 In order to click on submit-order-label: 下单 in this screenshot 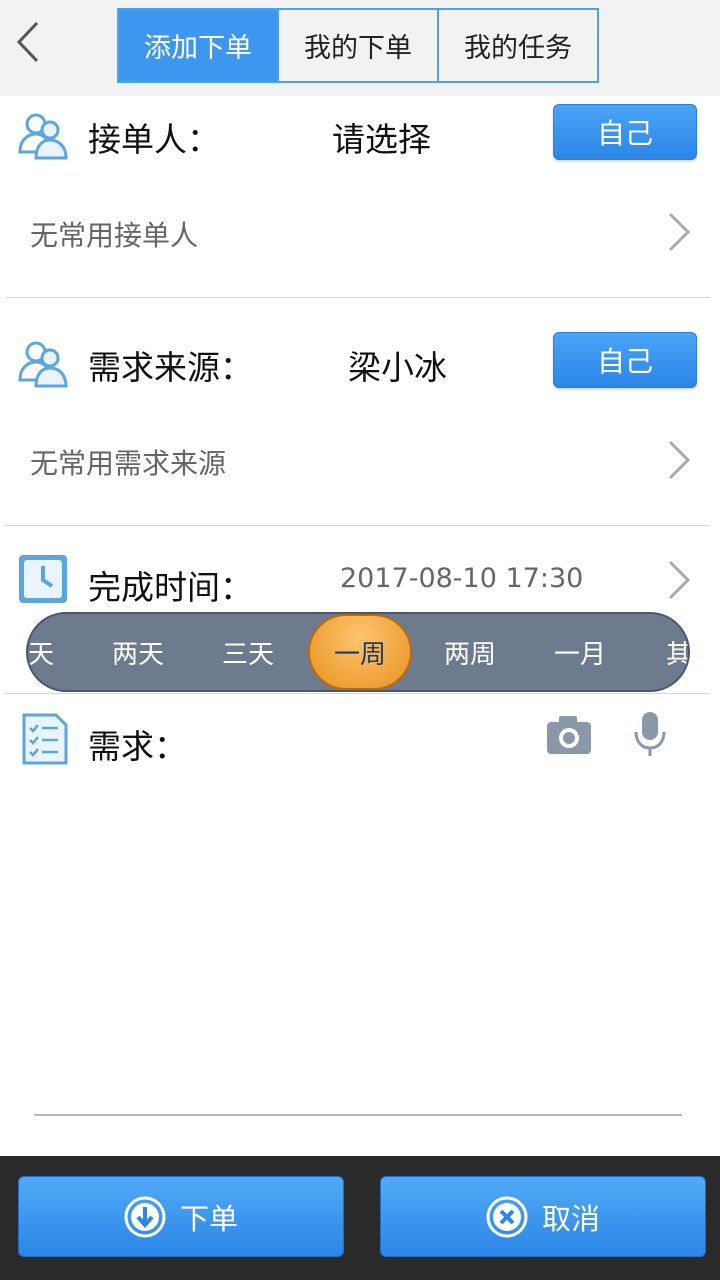, I will do `click(208, 1218)`.